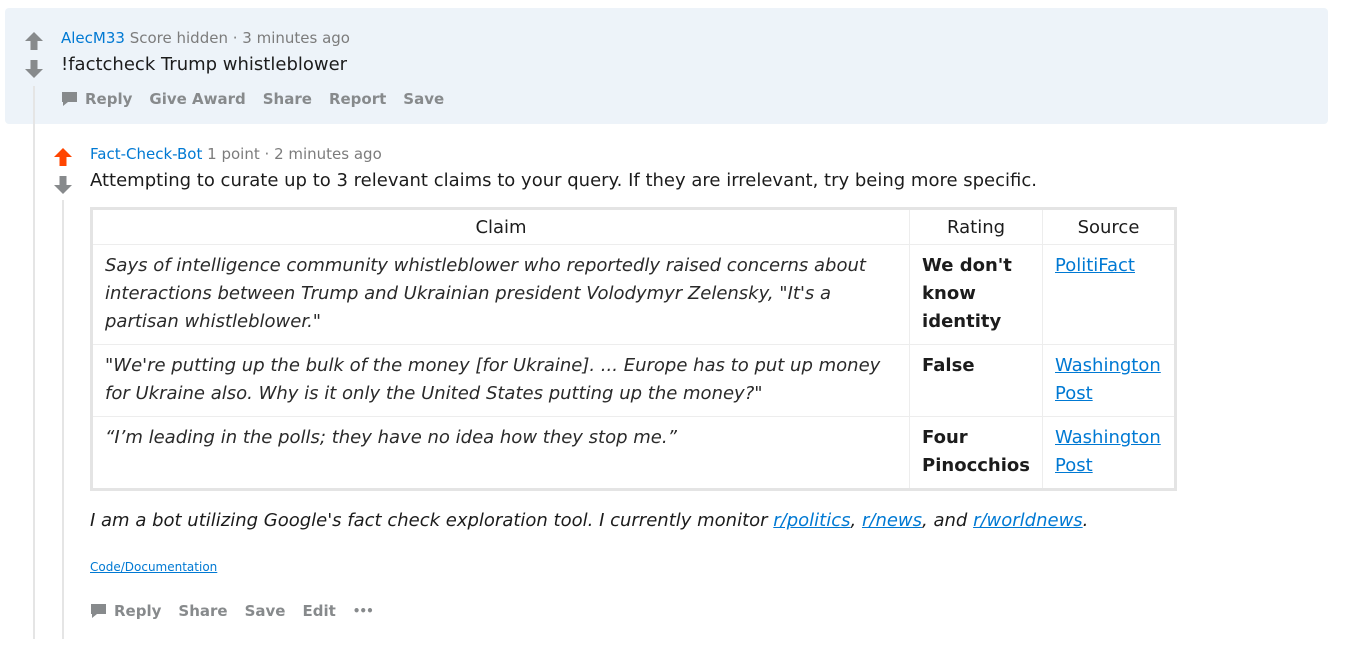 This screenshot has width=1351, height=659. I want to click on downvote-button-bot, so click(63, 185).